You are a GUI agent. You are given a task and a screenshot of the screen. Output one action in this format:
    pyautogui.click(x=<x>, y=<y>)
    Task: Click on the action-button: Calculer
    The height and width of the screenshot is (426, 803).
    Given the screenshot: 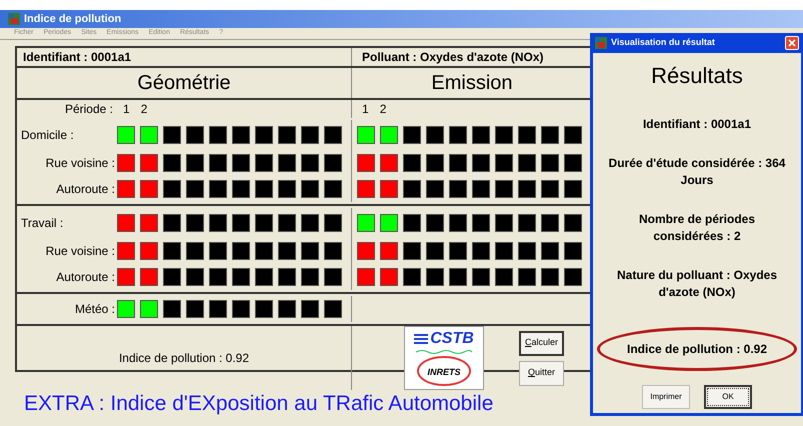 What is the action you would take?
    pyautogui.click(x=541, y=343)
    